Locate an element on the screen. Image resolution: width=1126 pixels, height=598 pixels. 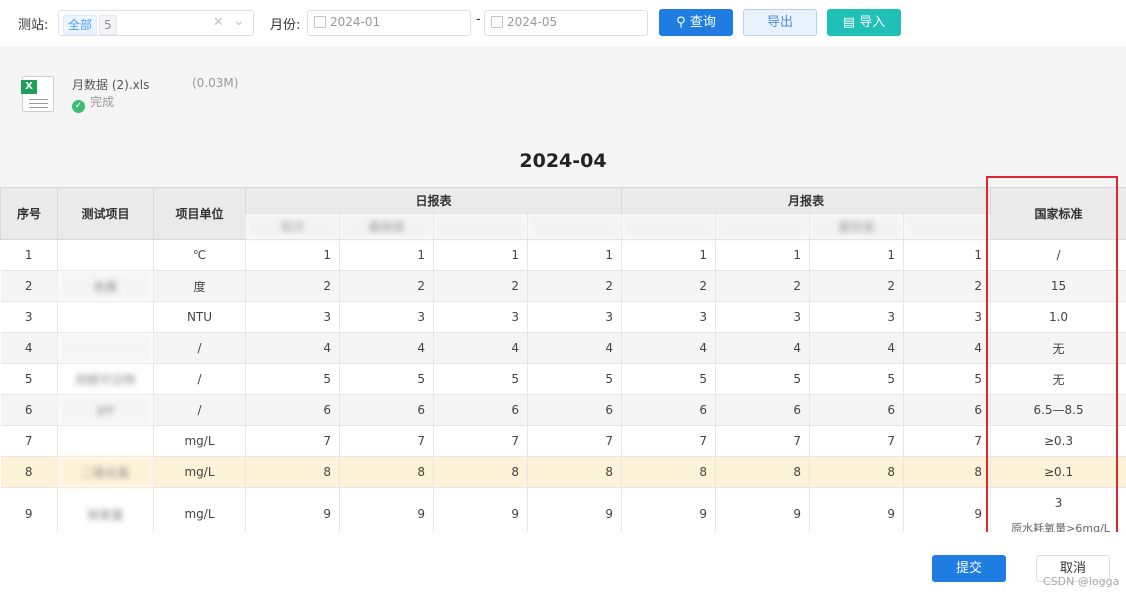
col-item: 测试项目 is located at coordinates (105, 213).